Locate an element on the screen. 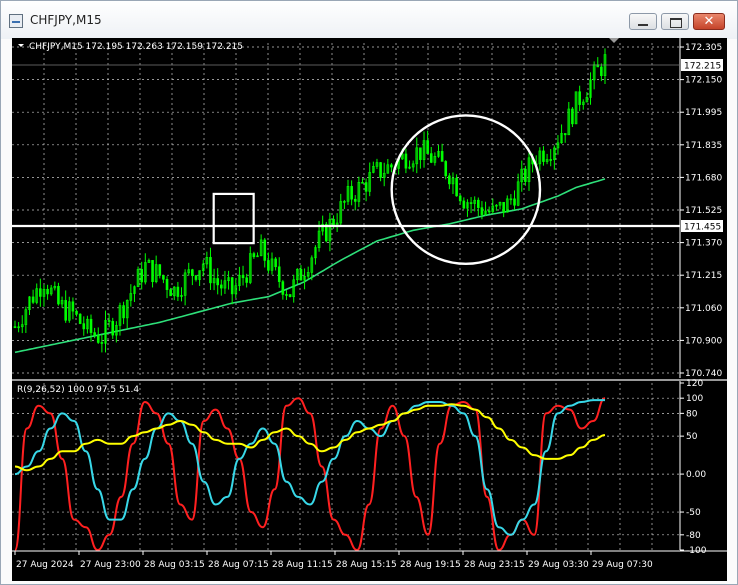 The image size is (738, 585). time-label: 29 Aug 03:30 is located at coordinates (558, 565).